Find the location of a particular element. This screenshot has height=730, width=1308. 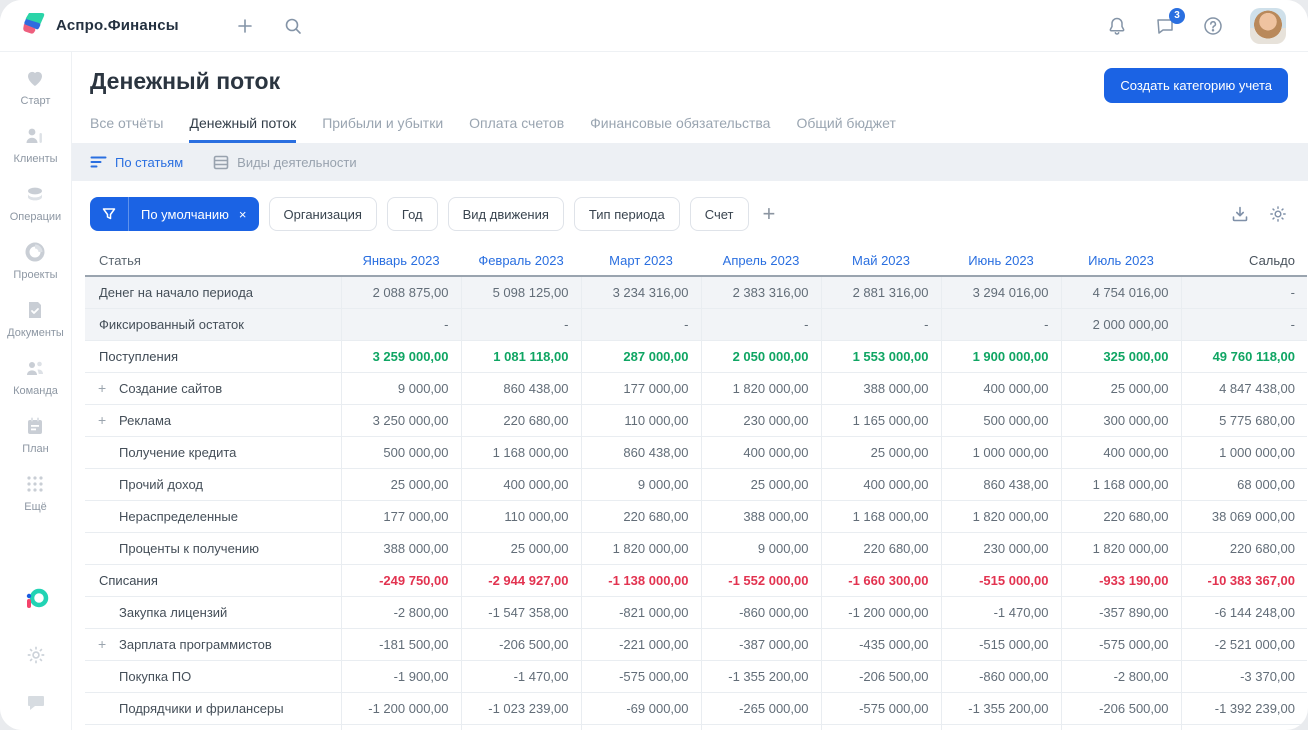

chat-badge: 3 is located at coordinates (1177, 15).